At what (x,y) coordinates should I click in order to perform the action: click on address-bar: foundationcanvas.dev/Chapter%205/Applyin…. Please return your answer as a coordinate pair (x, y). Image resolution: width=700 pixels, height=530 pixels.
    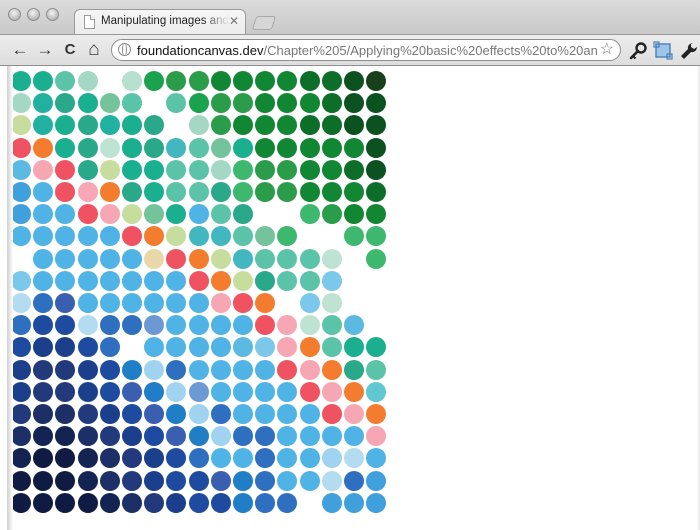
    Looking at the image, I should click on (366, 50).